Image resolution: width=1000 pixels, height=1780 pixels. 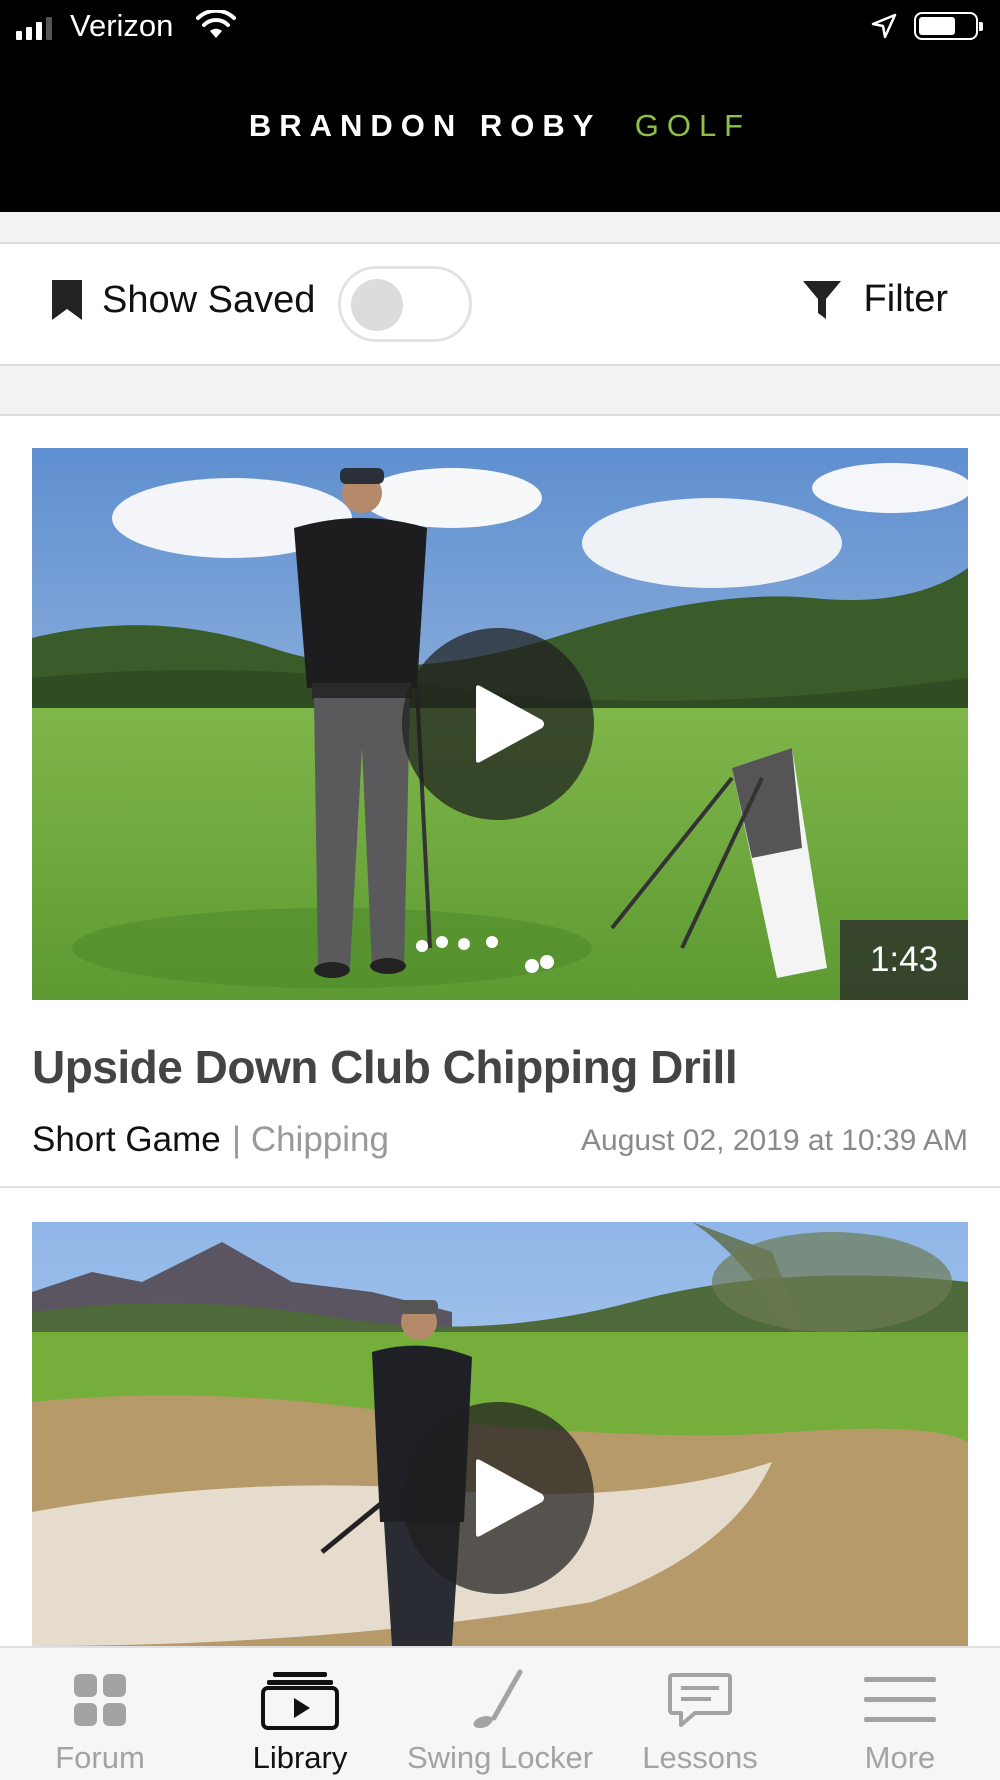 What do you see at coordinates (122, 25) in the screenshot?
I see `carrier-name: Verizon` at bounding box center [122, 25].